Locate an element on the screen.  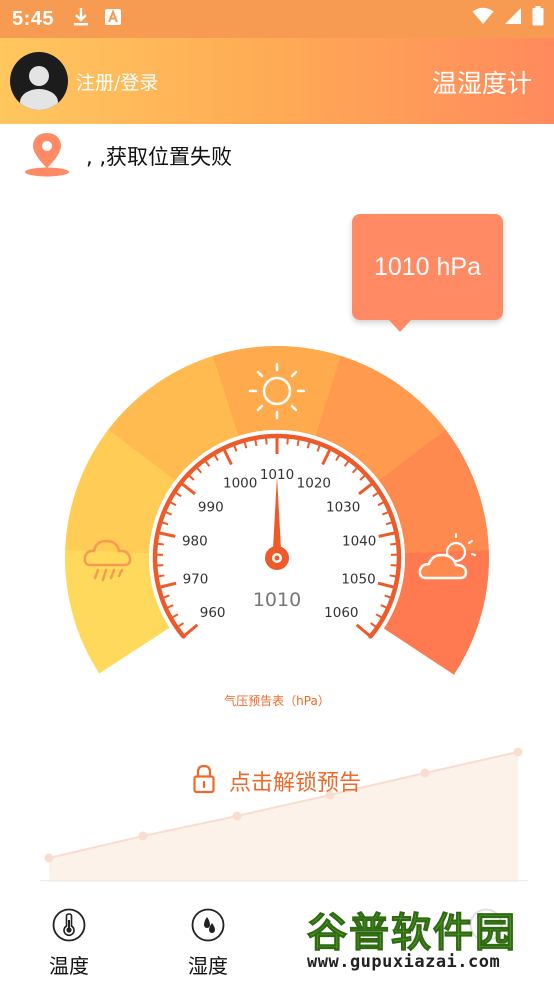
user-silhouette-icon is located at coordinates (39, 88).